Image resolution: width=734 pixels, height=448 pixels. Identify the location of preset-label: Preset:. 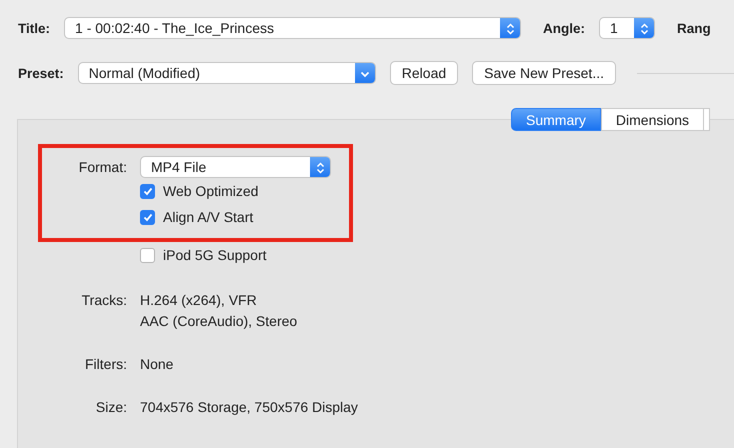
(41, 73).